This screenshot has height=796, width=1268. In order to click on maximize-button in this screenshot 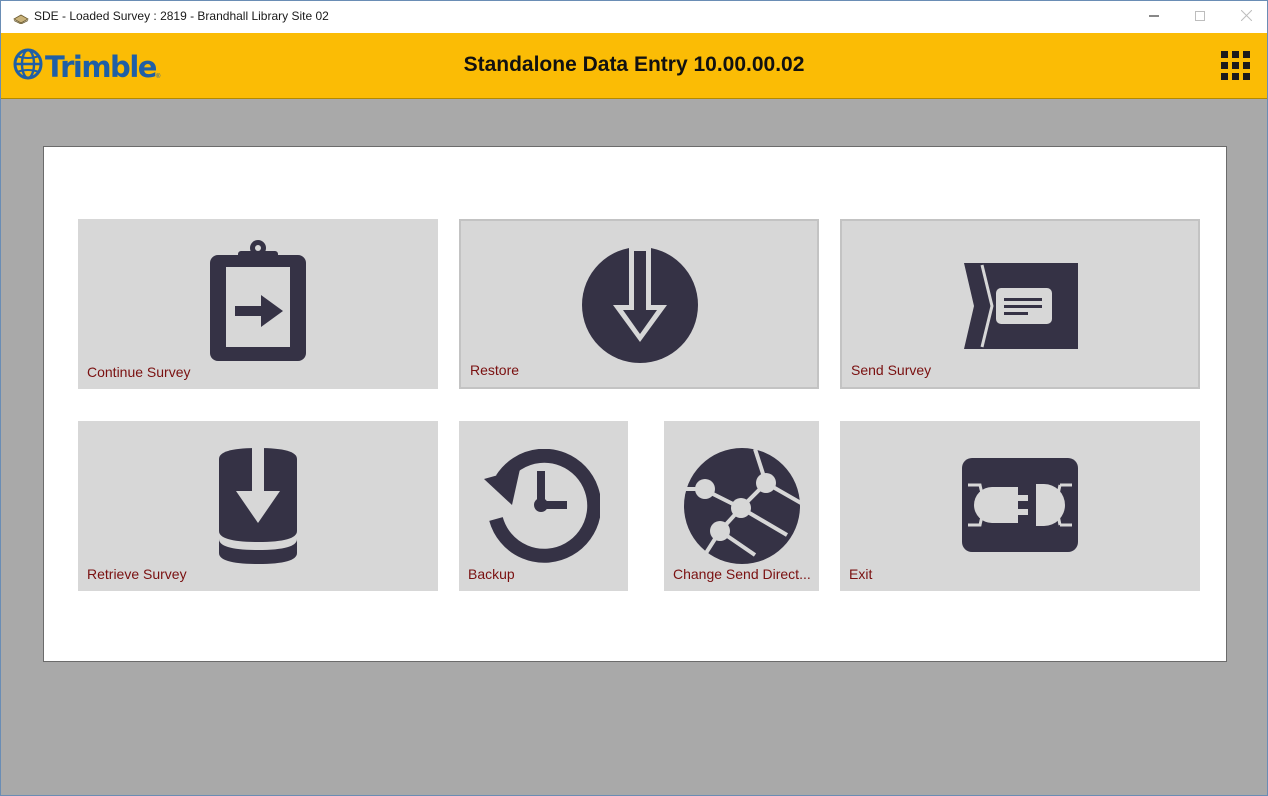, I will do `click(1200, 17)`.